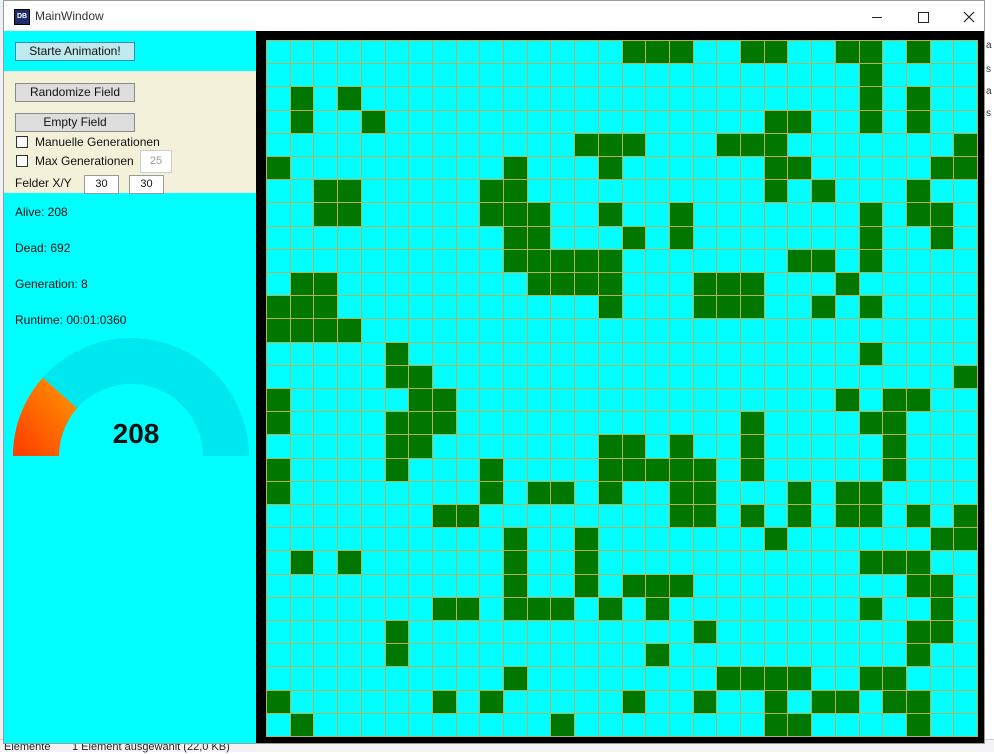 The width and height of the screenshot is (994, 754). I want to click on field-y-input: 30, so click(146, 184).